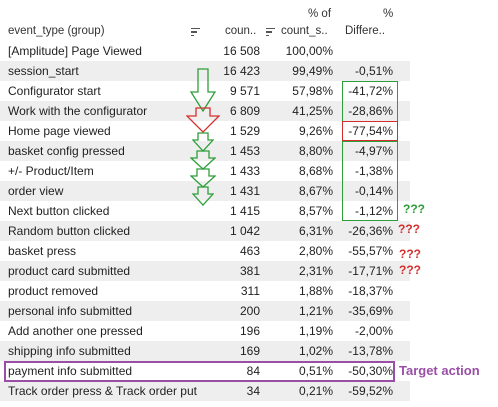 The image size is (498, 407). Describe the element at coordinates (315, 331) in the screenshot. I see `pct-cell: 1,19%` at that location.